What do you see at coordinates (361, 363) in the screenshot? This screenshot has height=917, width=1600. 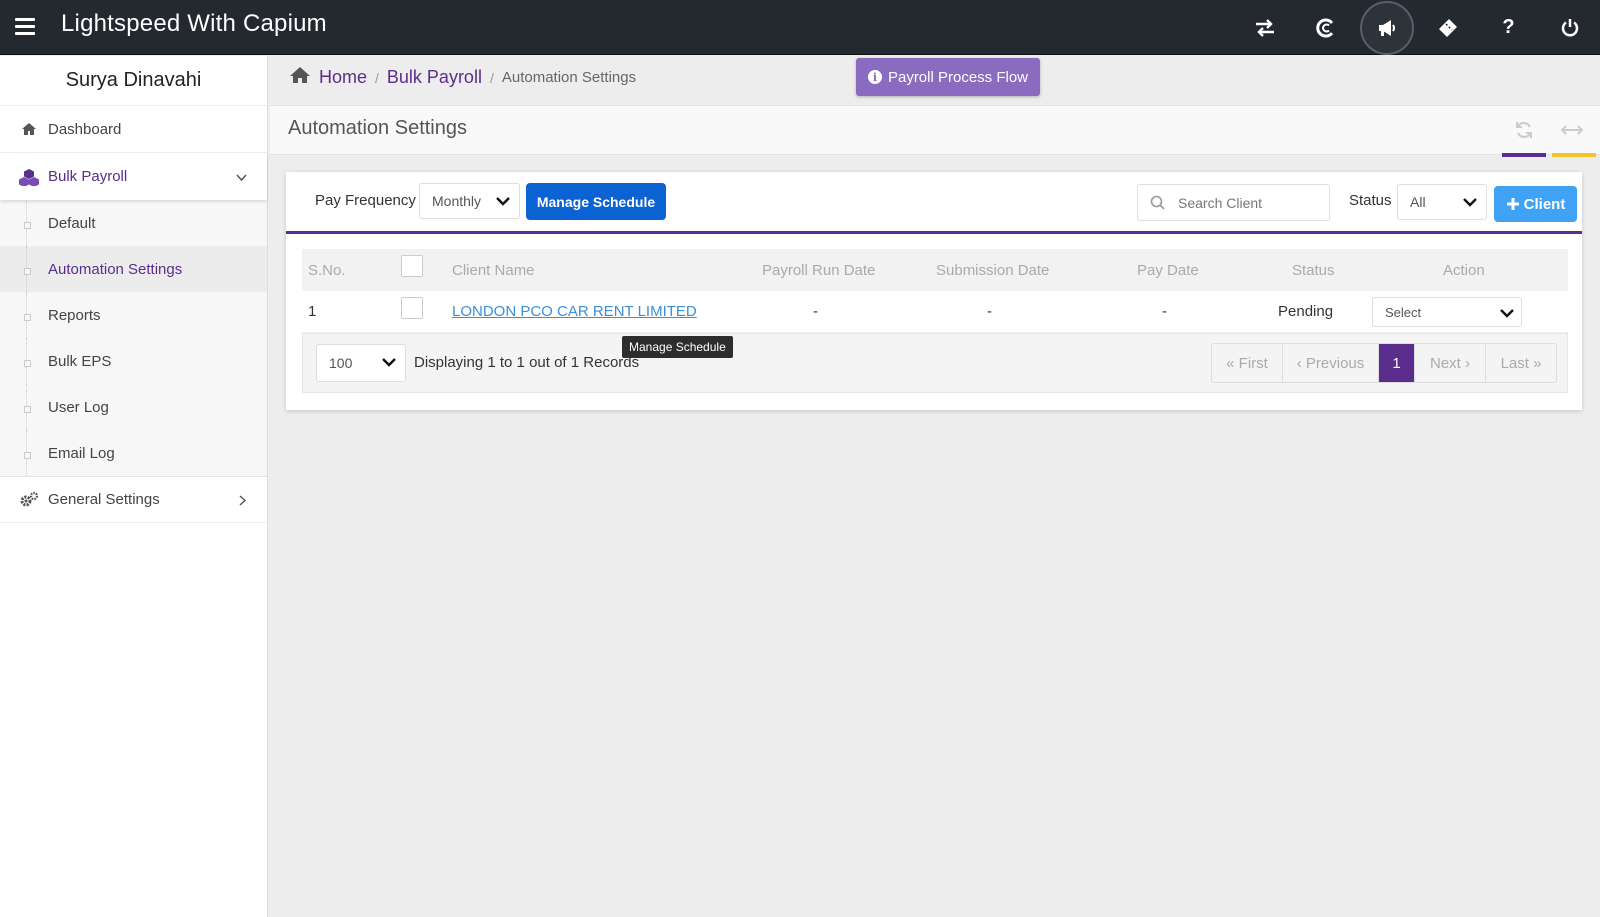 I see `page-size-select: 100` at bounding box center [361, 363].